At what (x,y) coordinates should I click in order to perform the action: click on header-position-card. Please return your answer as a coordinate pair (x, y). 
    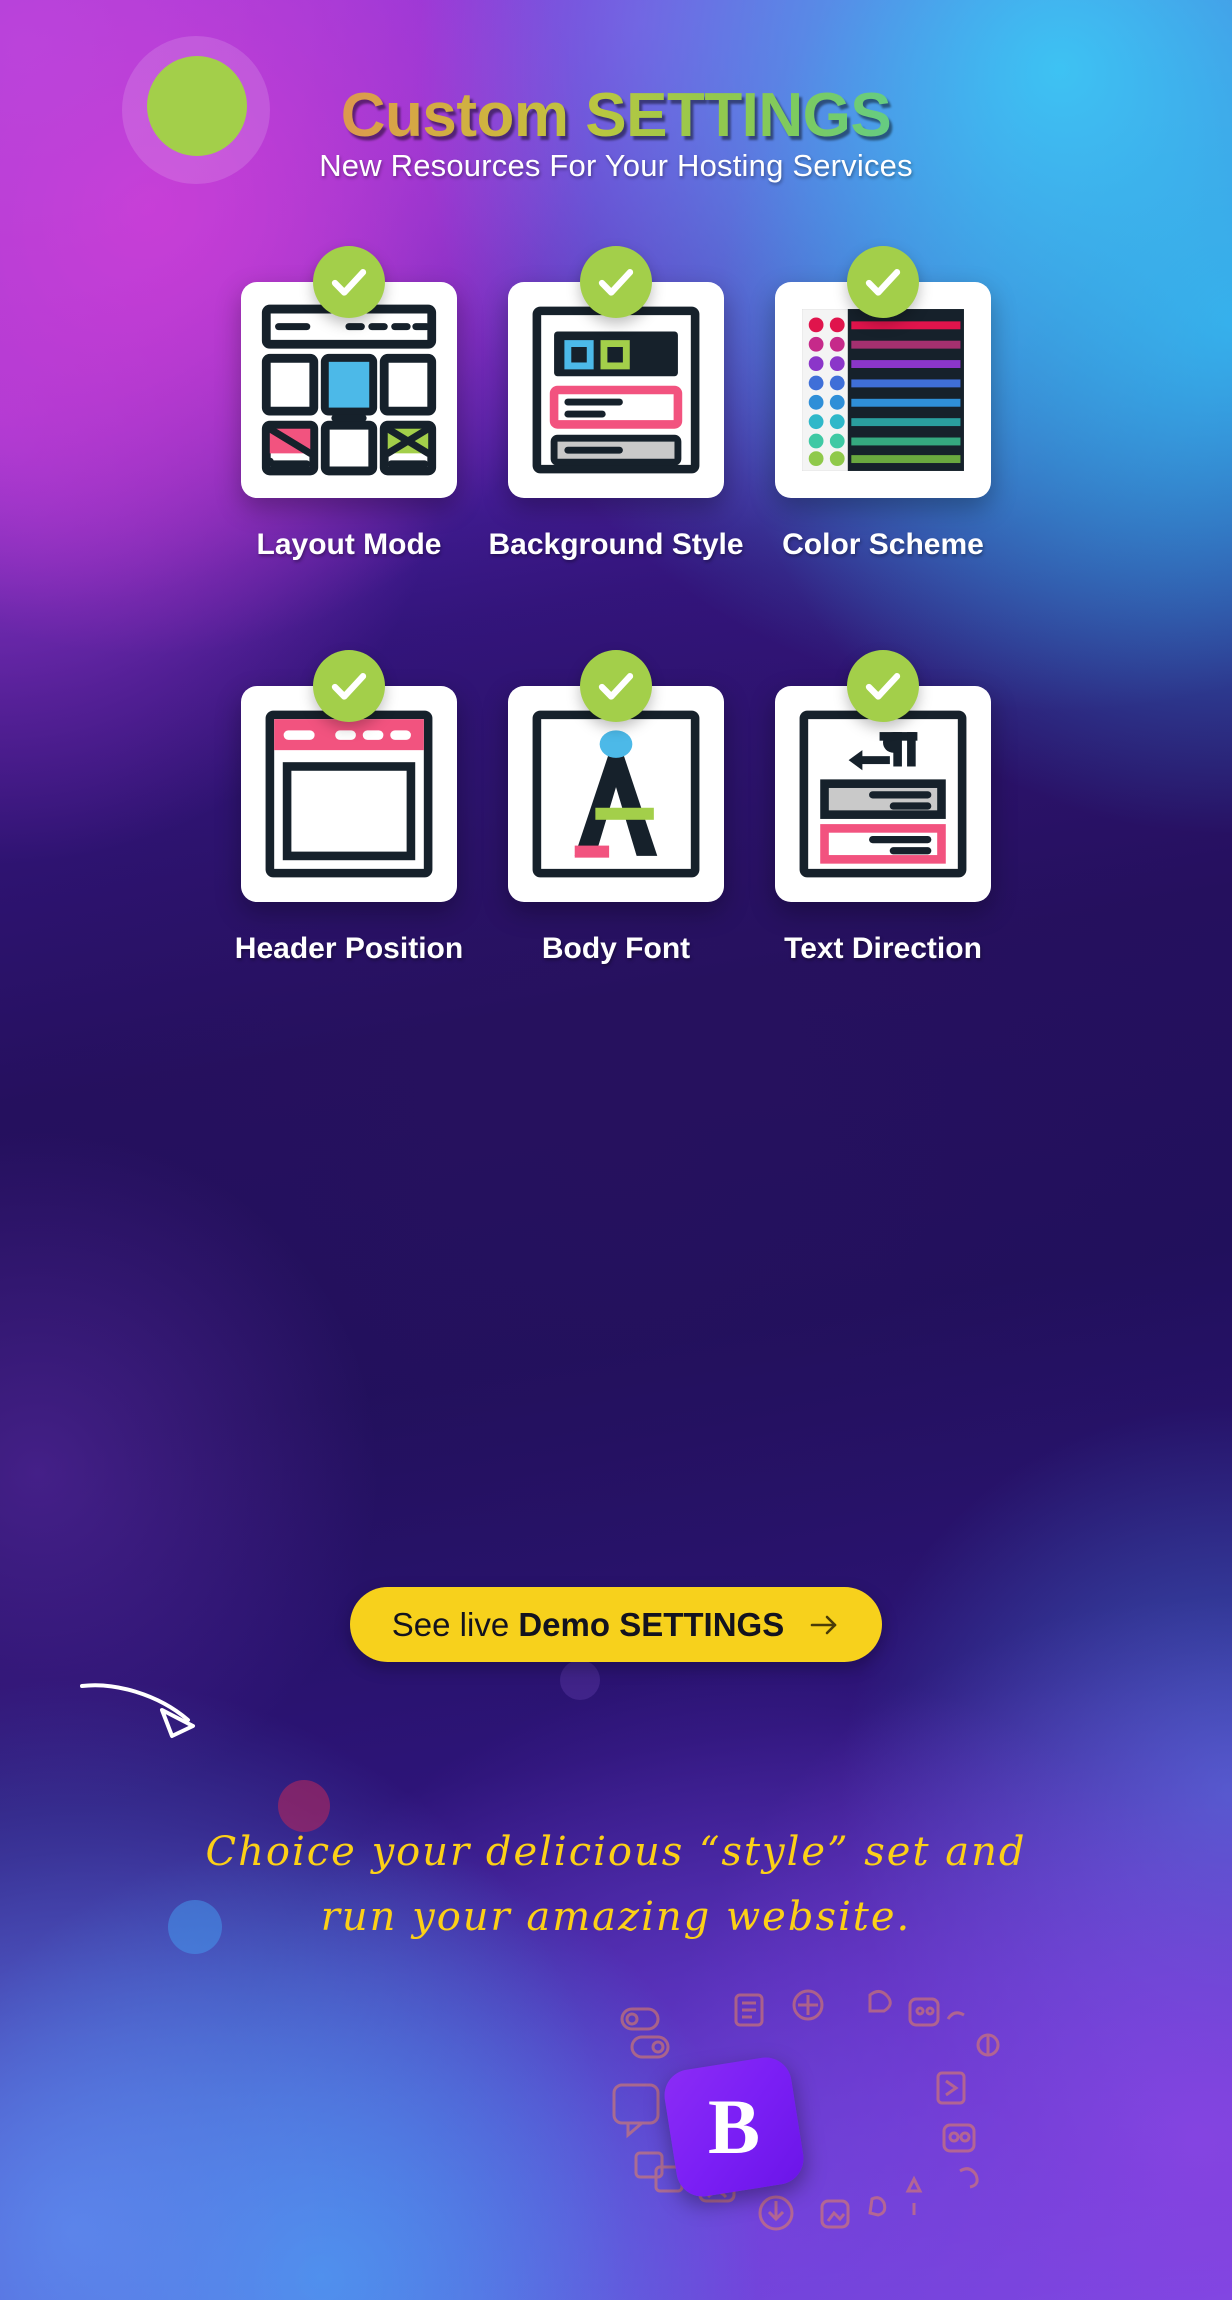
    Looking at the image, I should click on (349, 776).